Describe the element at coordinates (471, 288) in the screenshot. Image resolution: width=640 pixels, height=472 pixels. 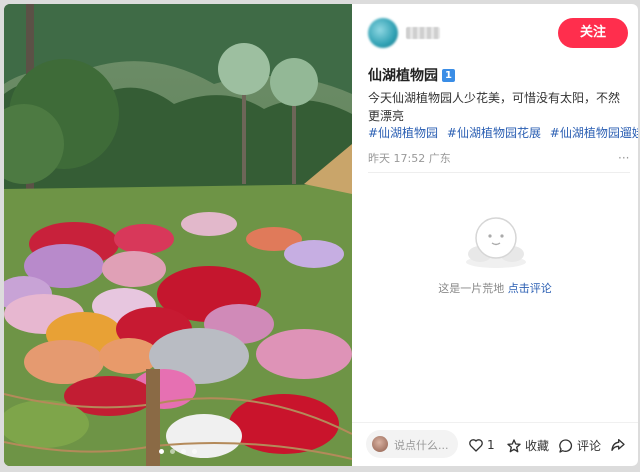
I see `empty-comments-text: 这是一片荒地` at that location.